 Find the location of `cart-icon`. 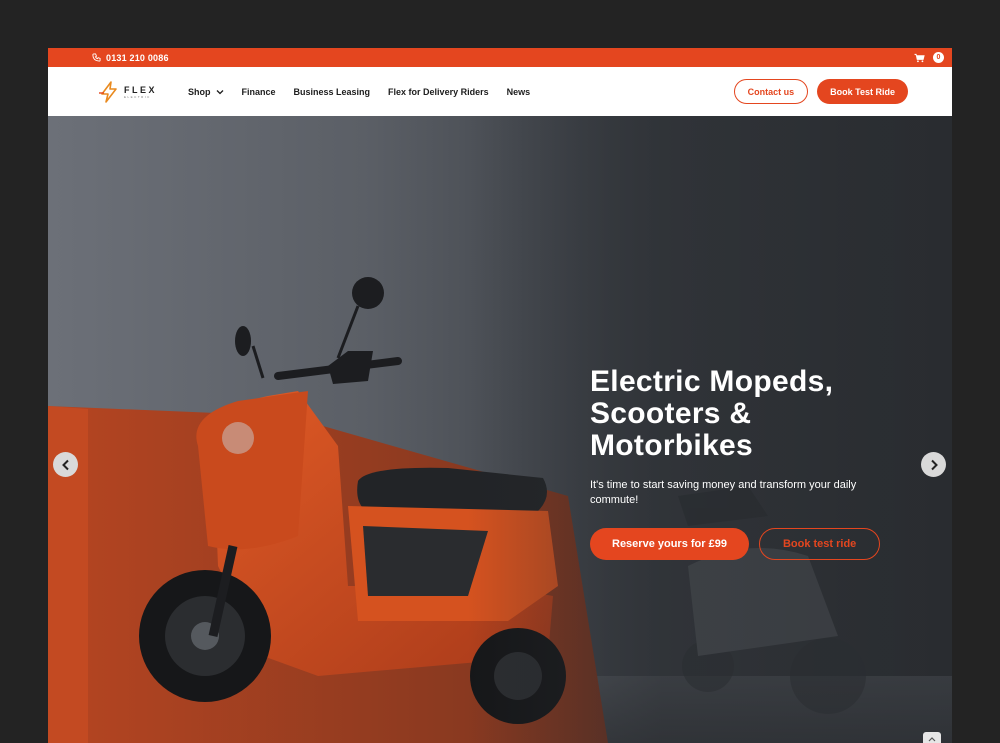

cart-icon is located at coordinates (919, 57).